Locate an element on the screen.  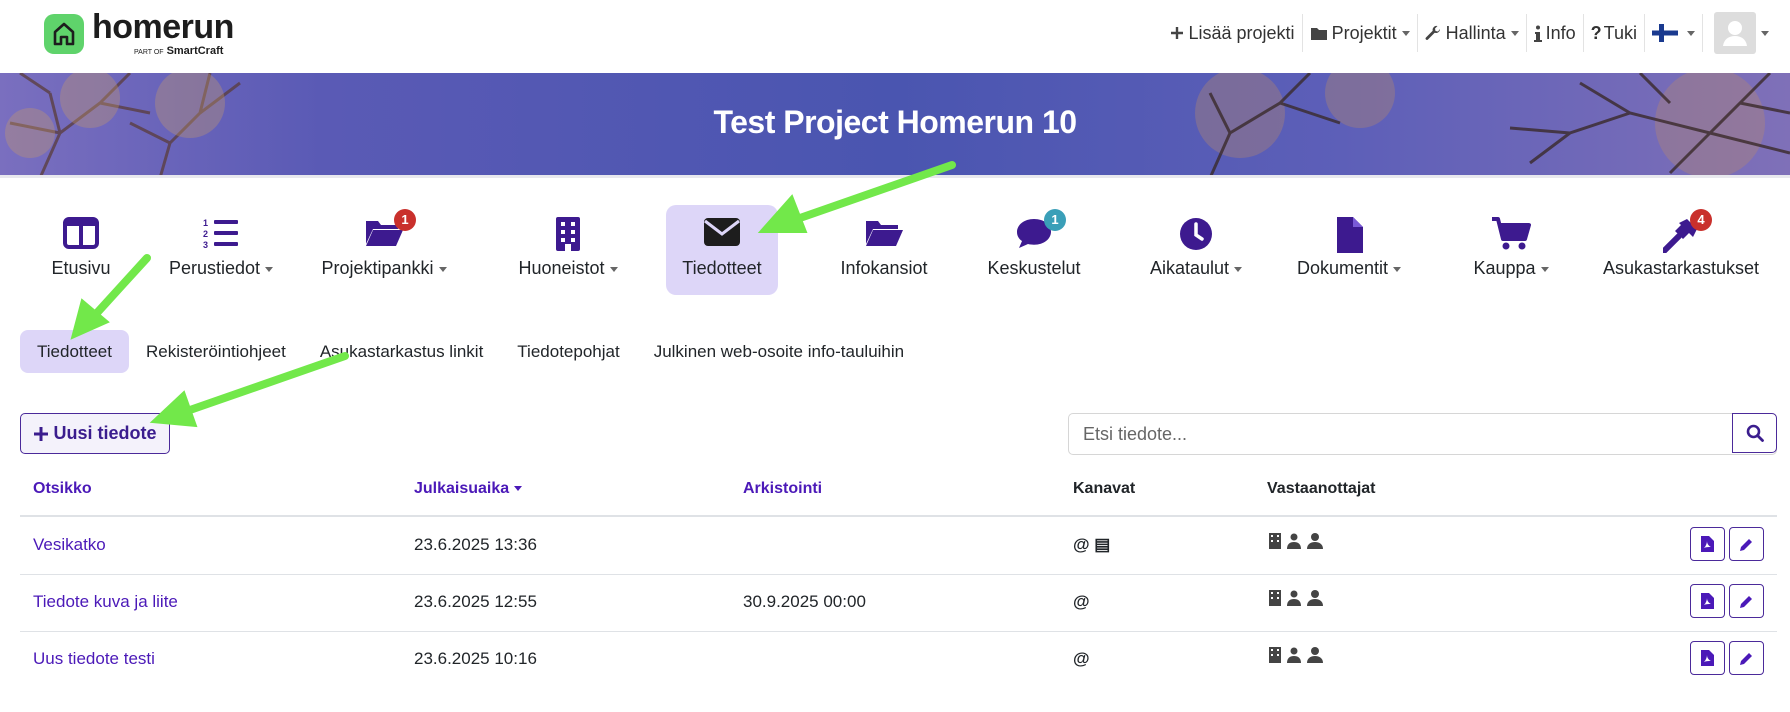
module-perustiedot: 123 Perustiedot is located at coordinates (221, 250).